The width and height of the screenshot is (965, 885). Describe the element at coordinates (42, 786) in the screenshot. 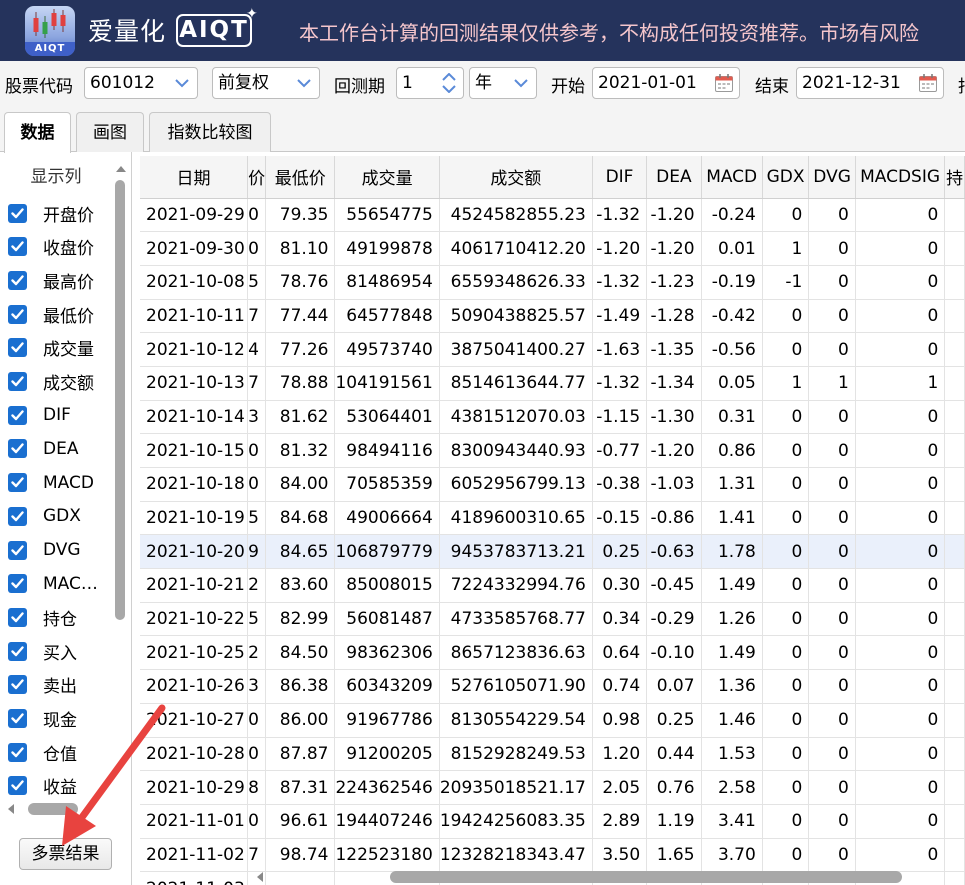

I see `column-toggle-item: 收益` at that location.